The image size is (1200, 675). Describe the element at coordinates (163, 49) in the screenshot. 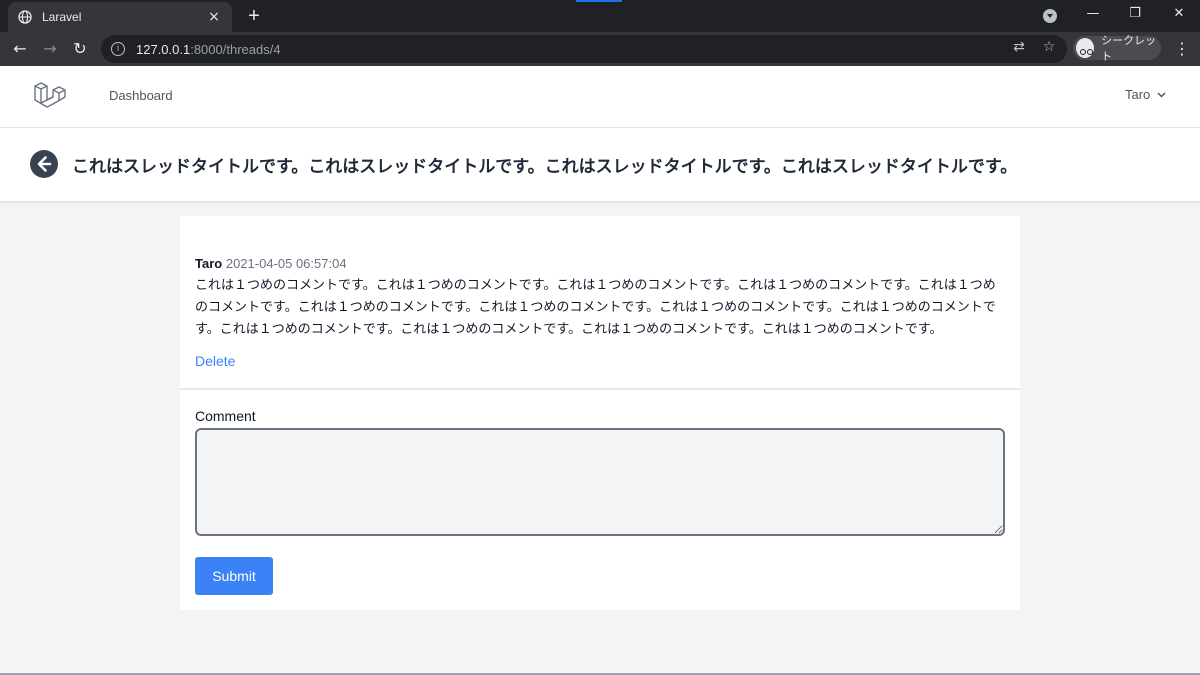

I see `url-host: 127.0.0.1` at that location.